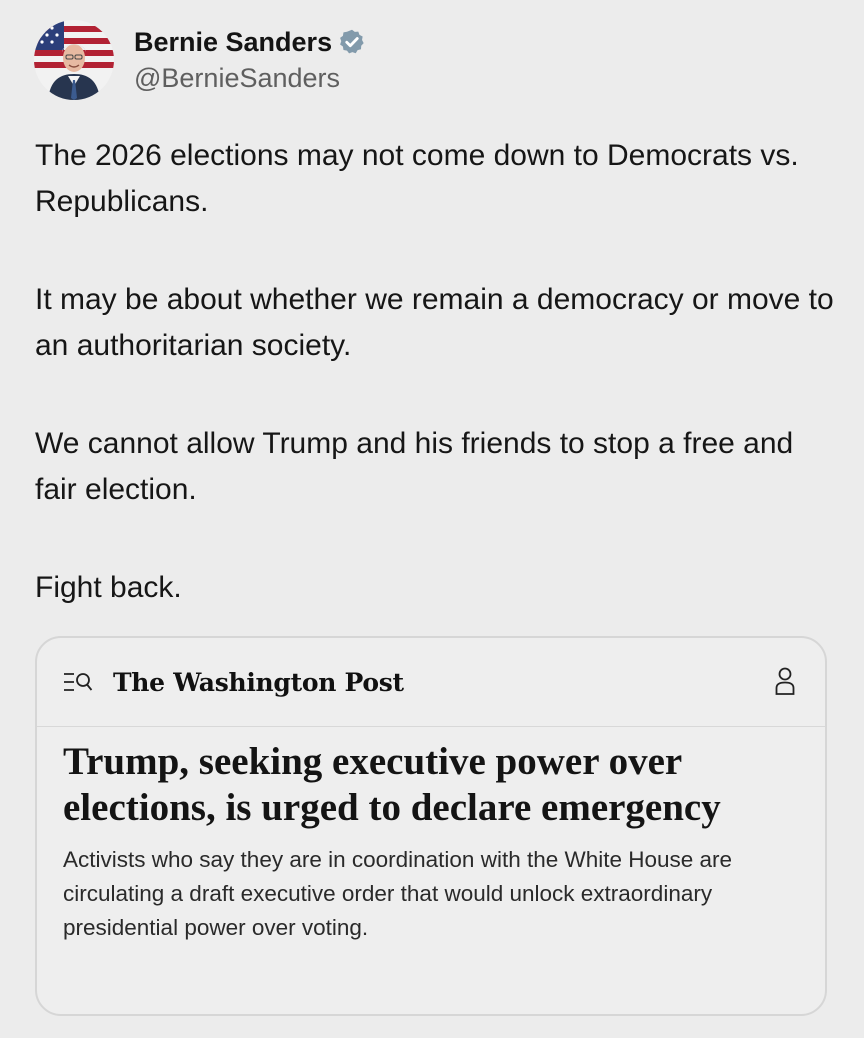 This screenshot has width=864, height=1038. Describe the element at coordinates (250, 60) in the screenshot. I see `author-names: Bernie Sanders @BernieSanders` at that location.